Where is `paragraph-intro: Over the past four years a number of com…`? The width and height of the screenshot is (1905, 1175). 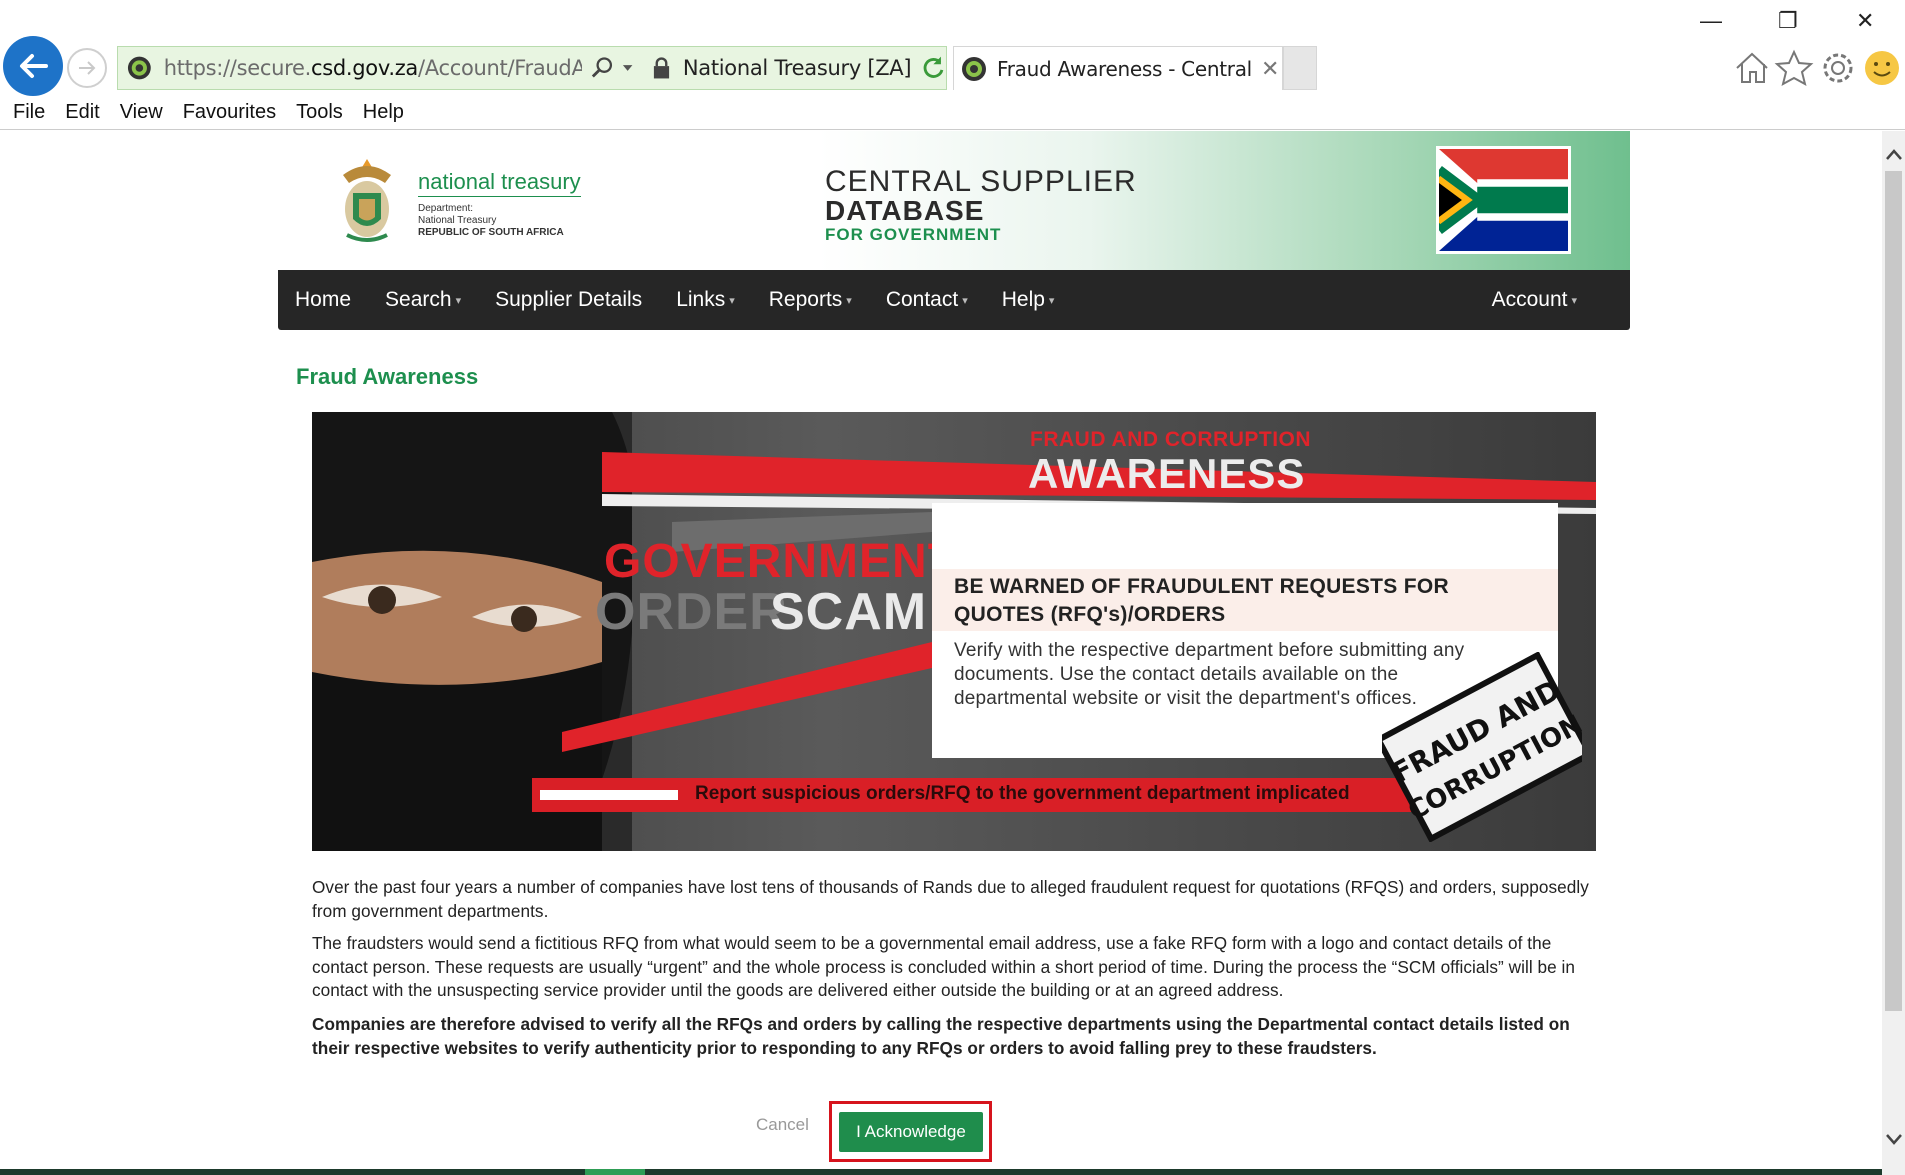
paragraph-intro: Over the past four years a number of com… is located at coordinates (950, 899).